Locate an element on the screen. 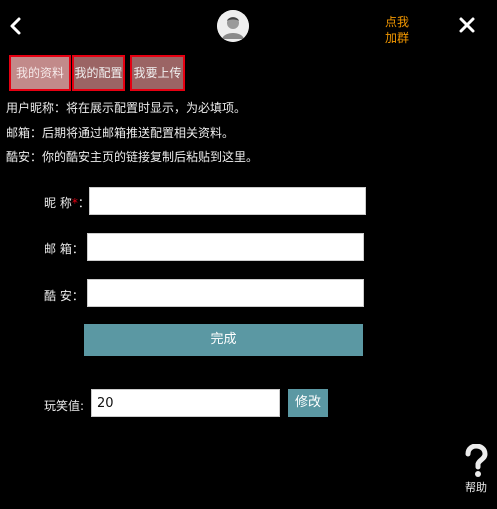 The width and height of the screenshot is (497, 509). close-icon is located at coordinates (467, 25).